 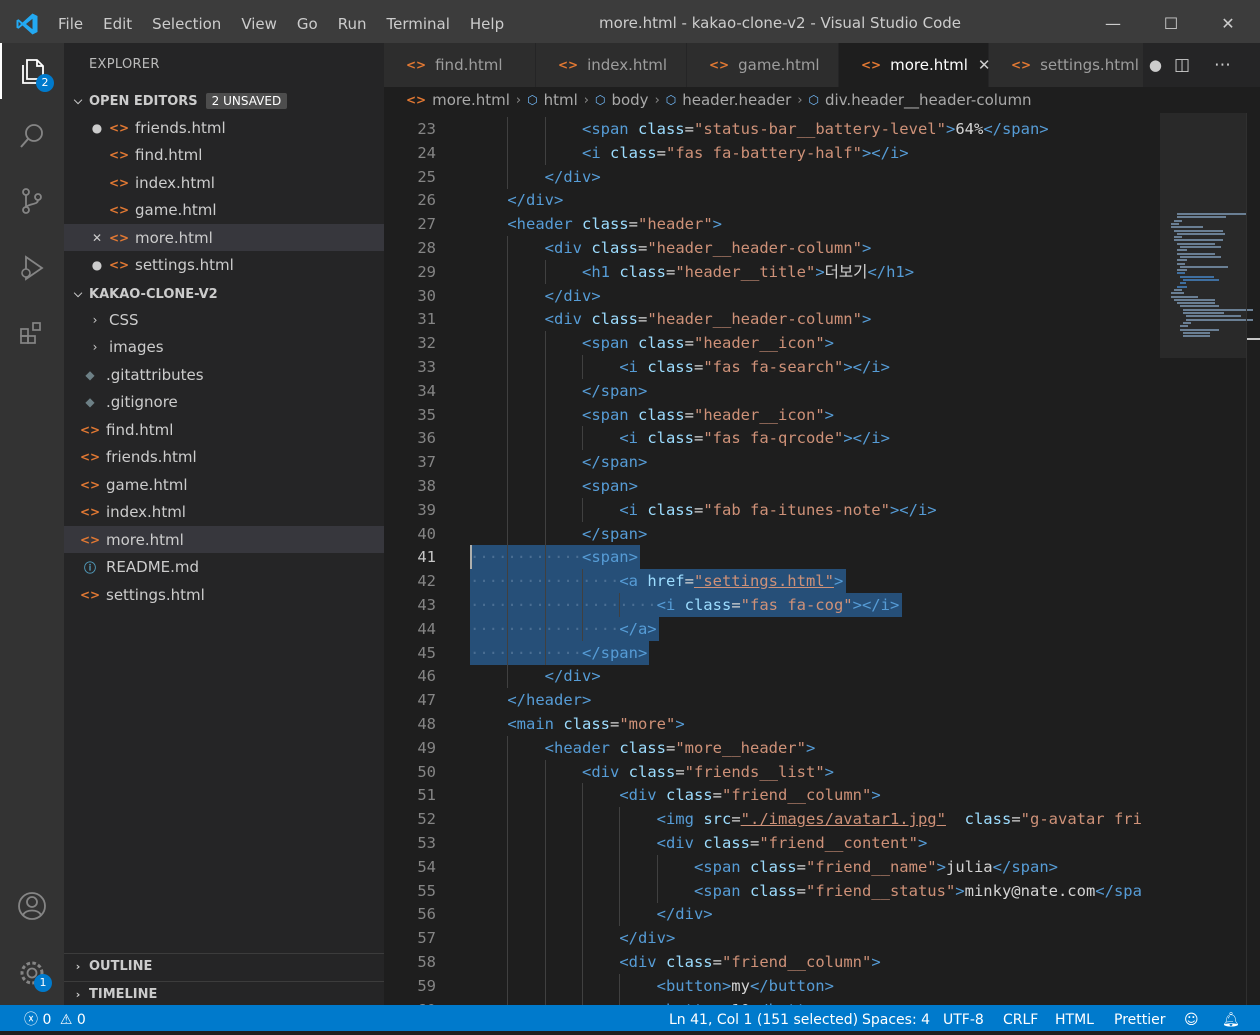 I want to click on code-line: 58 <div class="friend__column">, so click(x=772, y=962).